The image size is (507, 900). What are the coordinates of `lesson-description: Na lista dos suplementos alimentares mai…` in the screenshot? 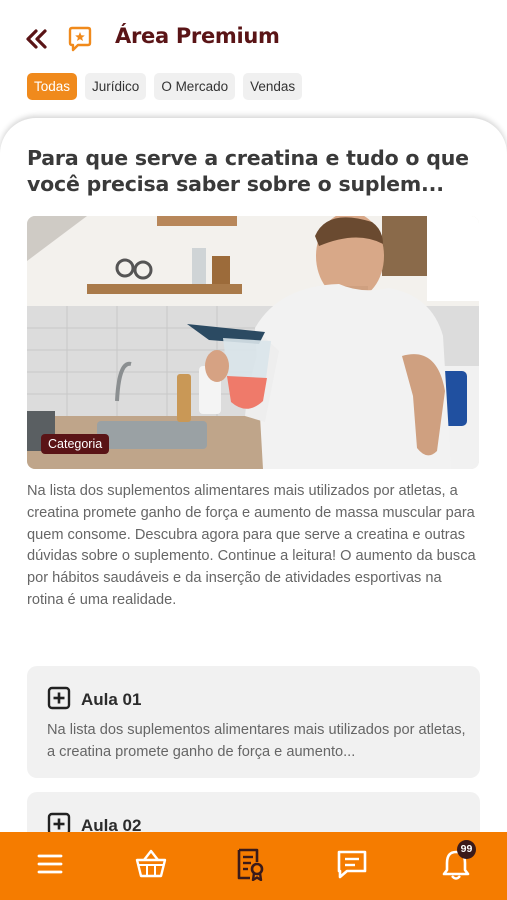 It's located at (256, 741).